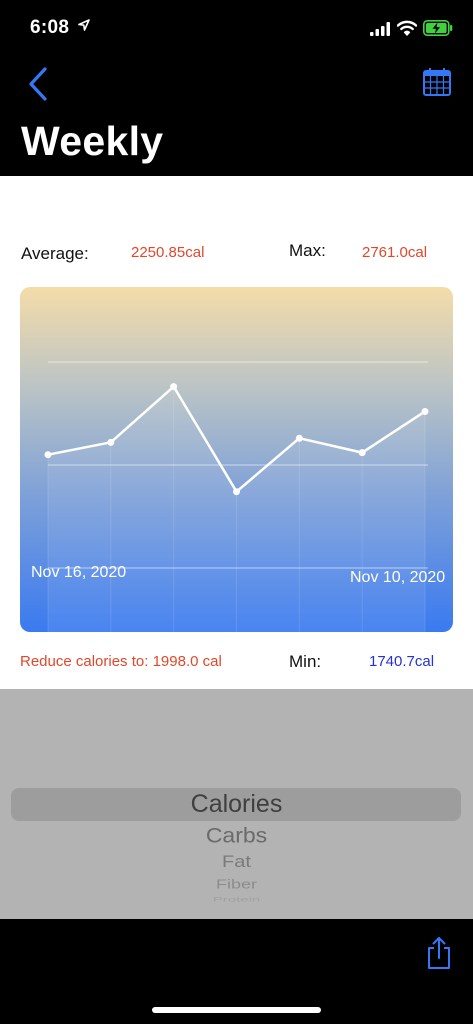 The height and width of the screenshot is (1024, 473). Describe the element at coordinates (236, 1010) in the screenshot. I see `home-indicator` at that location.